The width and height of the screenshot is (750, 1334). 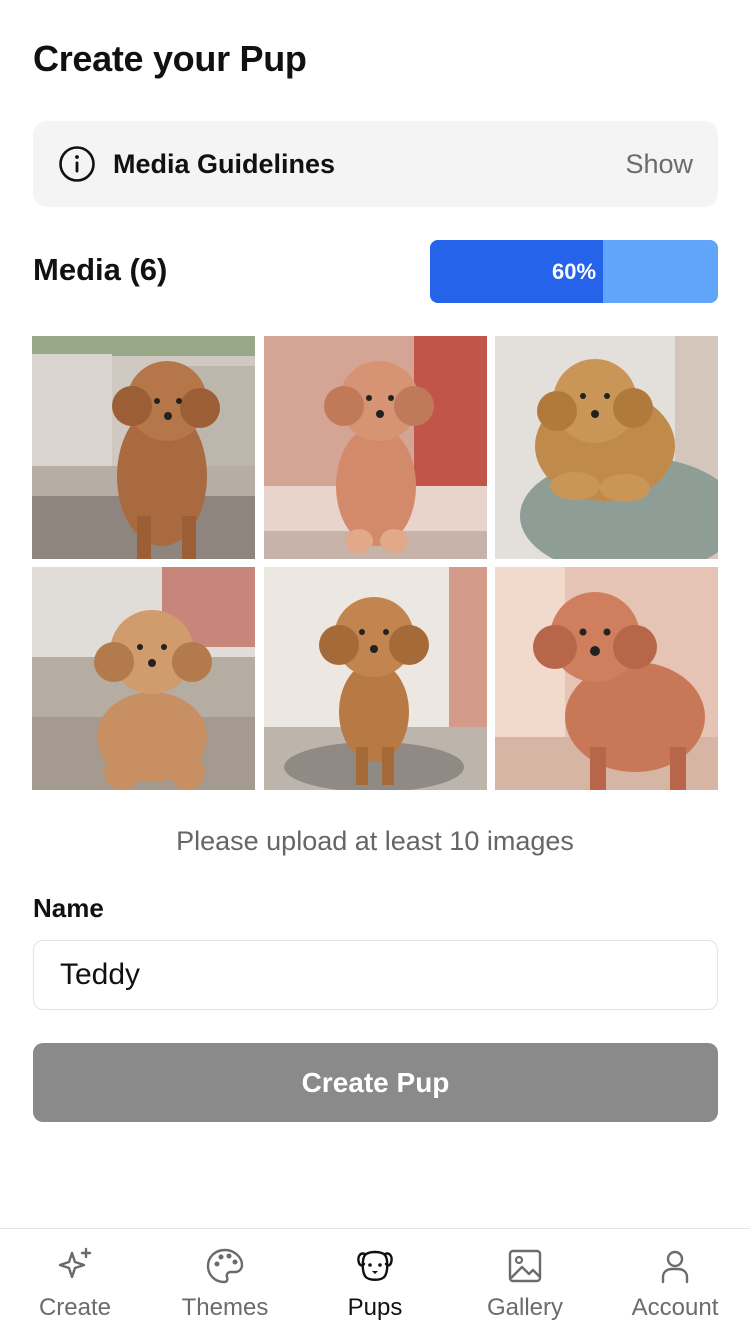 I want to click on tab-pups-label: Pups, so click(x=375, y=1307).